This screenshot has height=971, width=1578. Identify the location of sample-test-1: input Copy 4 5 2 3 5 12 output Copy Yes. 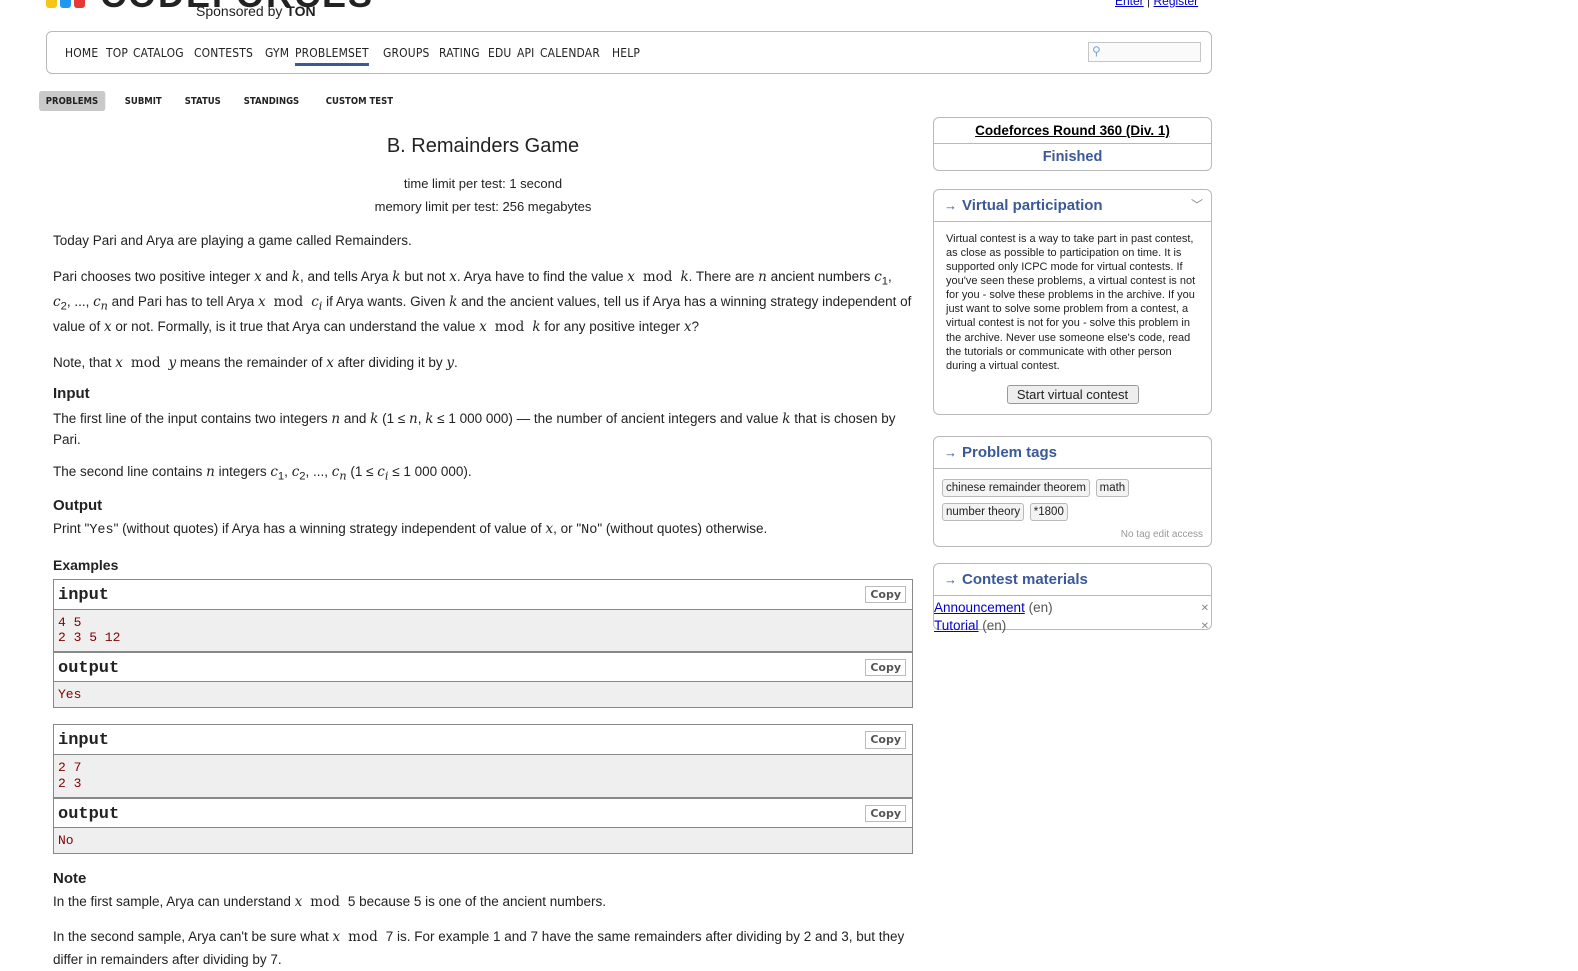
(483, 643).